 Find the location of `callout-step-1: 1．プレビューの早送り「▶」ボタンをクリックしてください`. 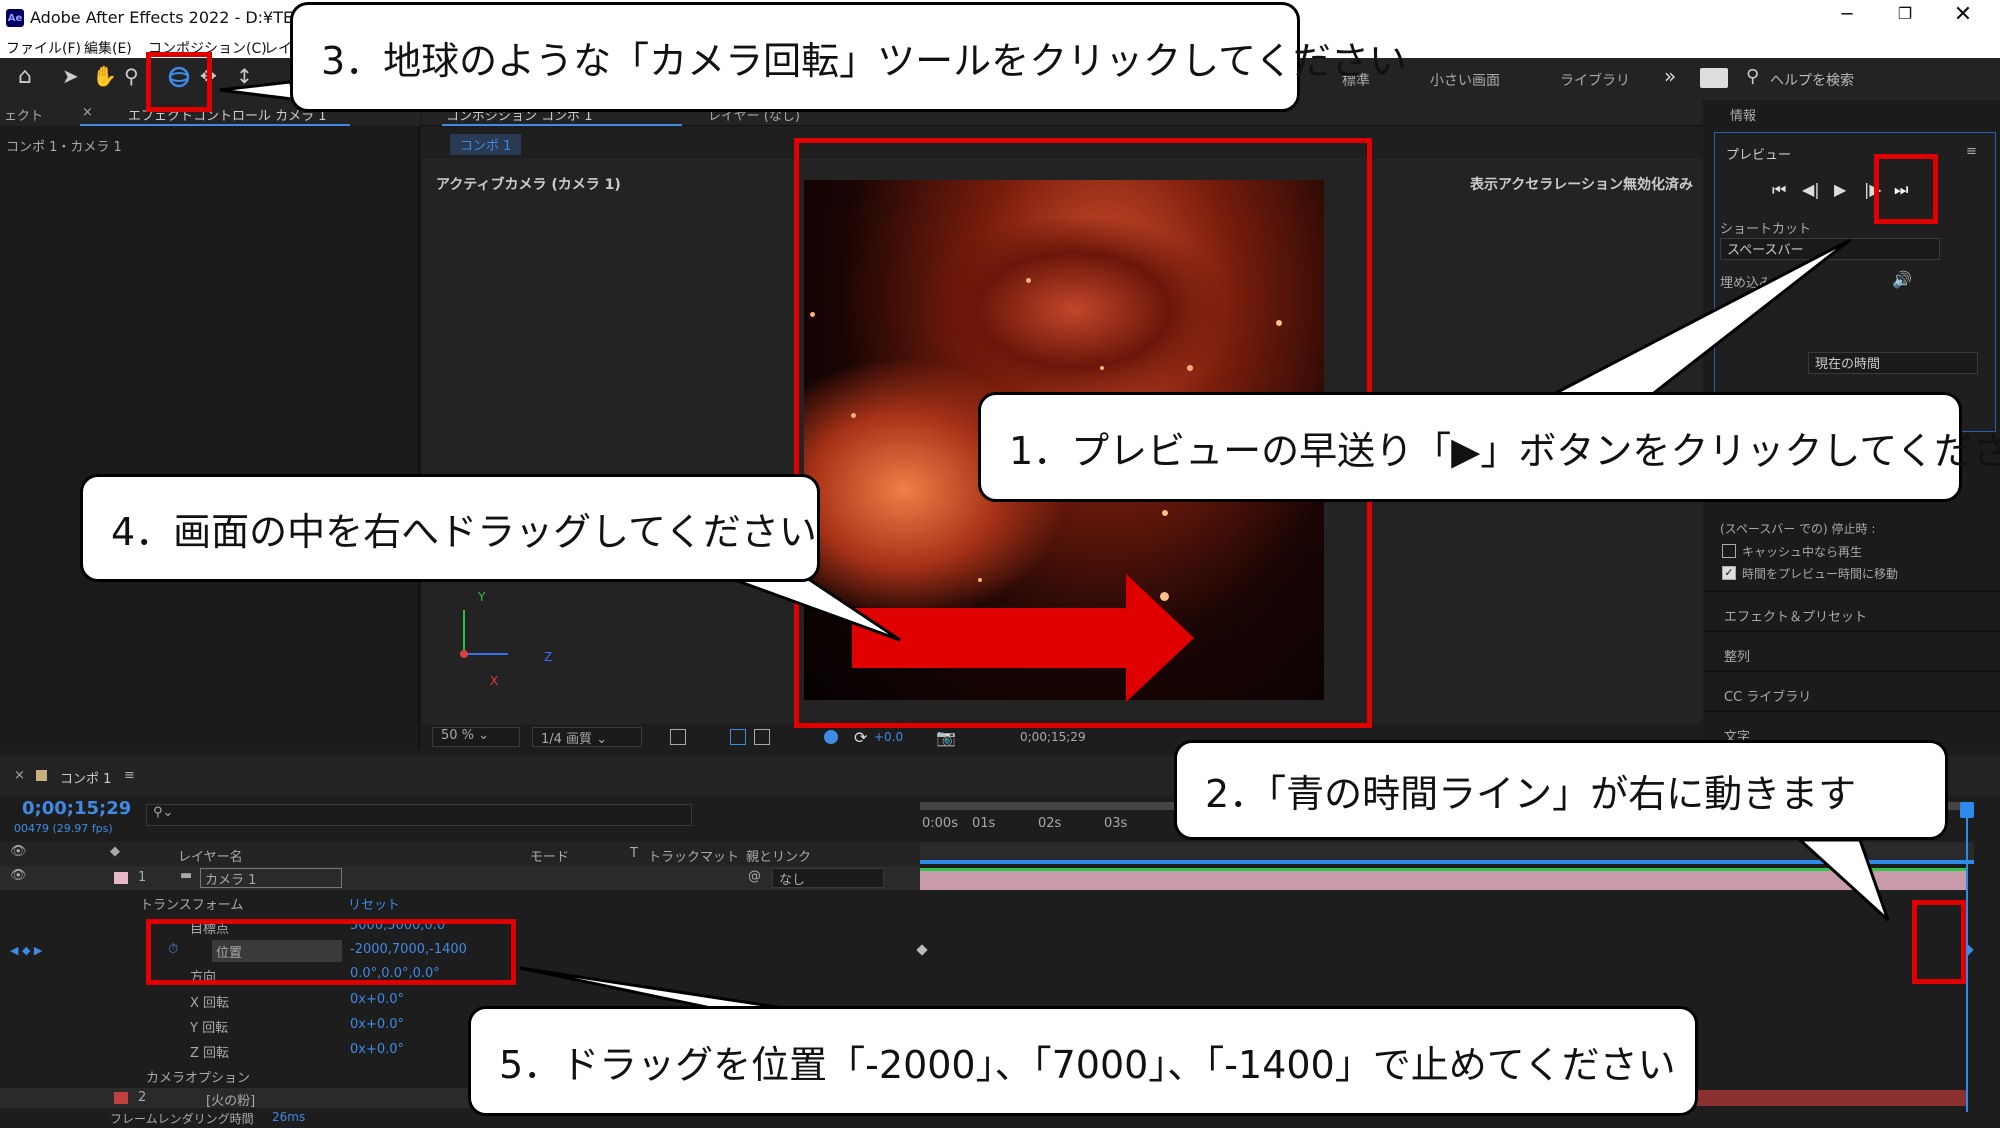

callout-step-1: 1．プレビューの早送り「▶」ボタンをクリックしてください is located at coordinates (1489, 447).